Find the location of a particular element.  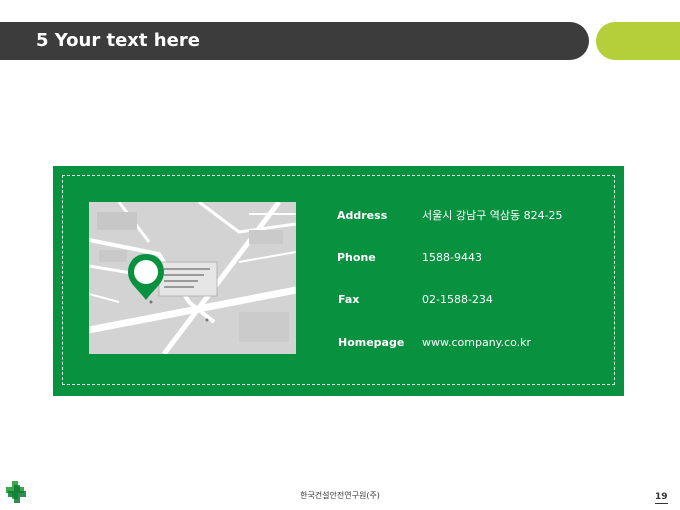

homepage-label: Homepage is located at coordinates (371, 342).